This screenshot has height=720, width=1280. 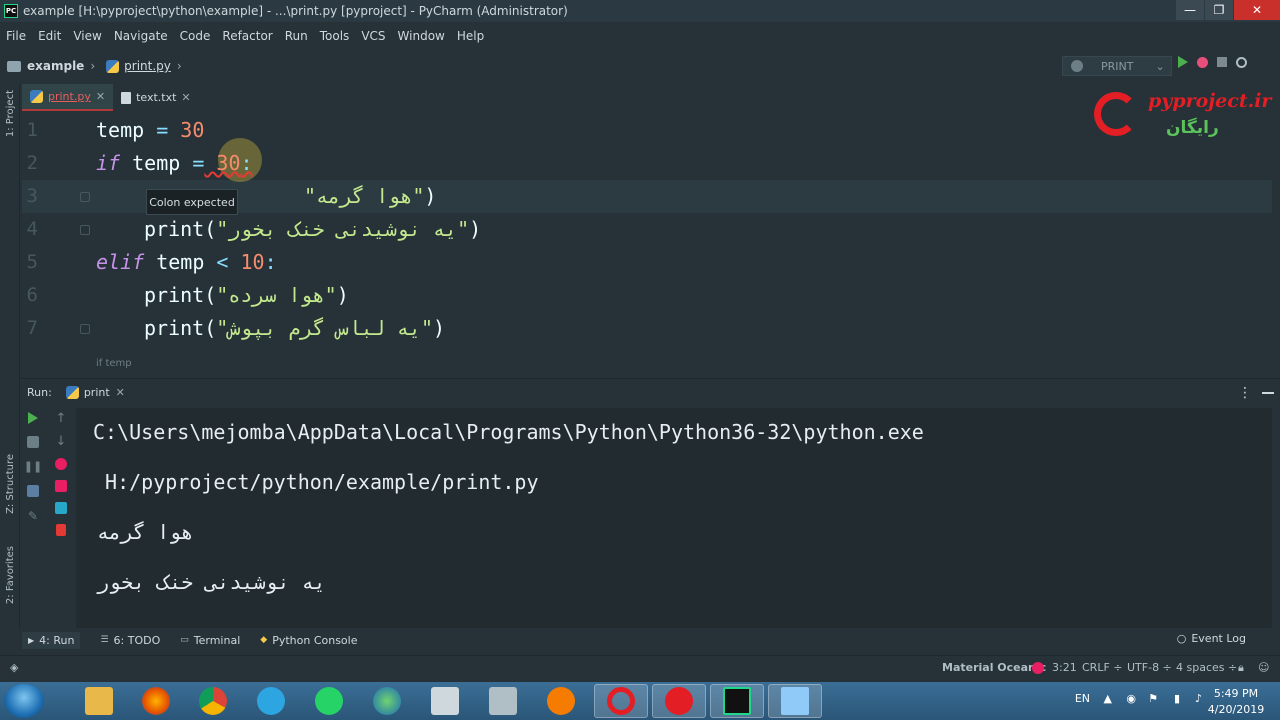 I want to click on minimize-button: —, so click(x=1190, y=10).